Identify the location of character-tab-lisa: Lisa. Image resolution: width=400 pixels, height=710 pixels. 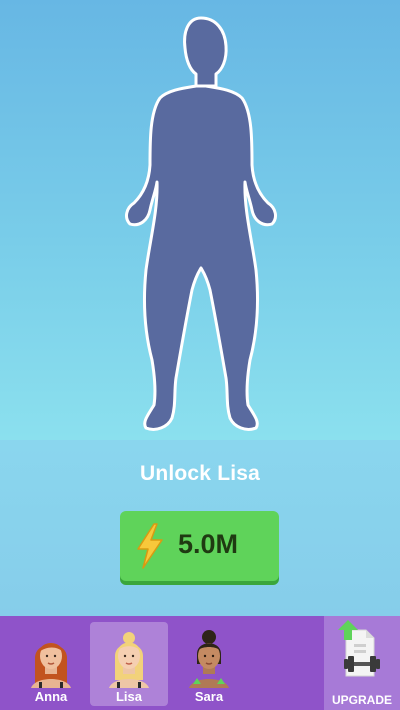
(129, 664).